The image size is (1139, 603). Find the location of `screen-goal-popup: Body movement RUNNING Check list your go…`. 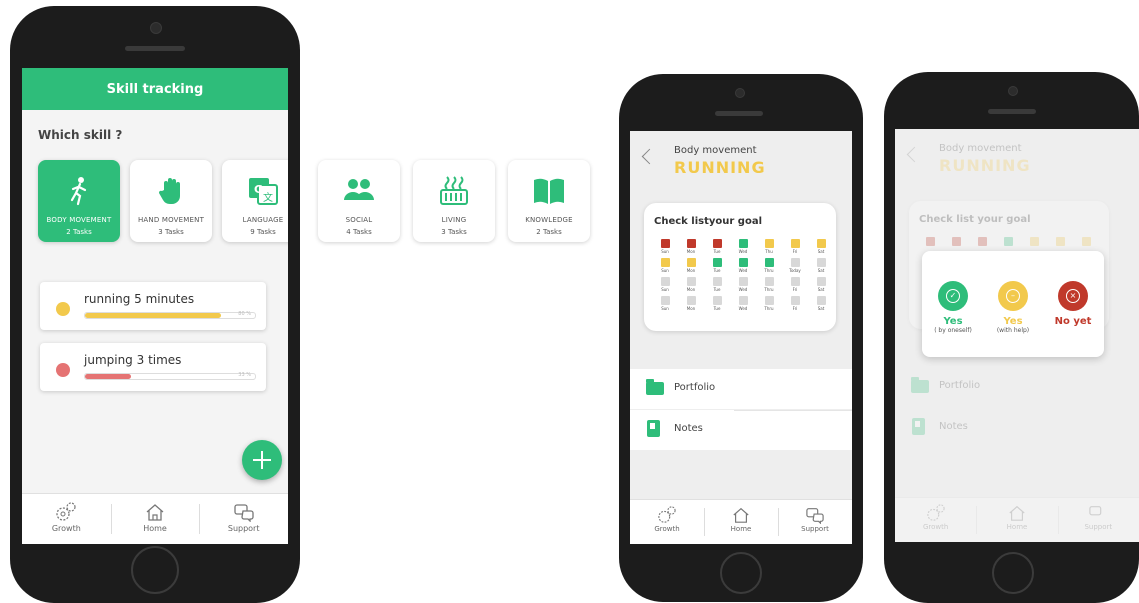

screen-goal-popup: Body movement RUNNING Check list your go… is located at coordinates (1017, 335).